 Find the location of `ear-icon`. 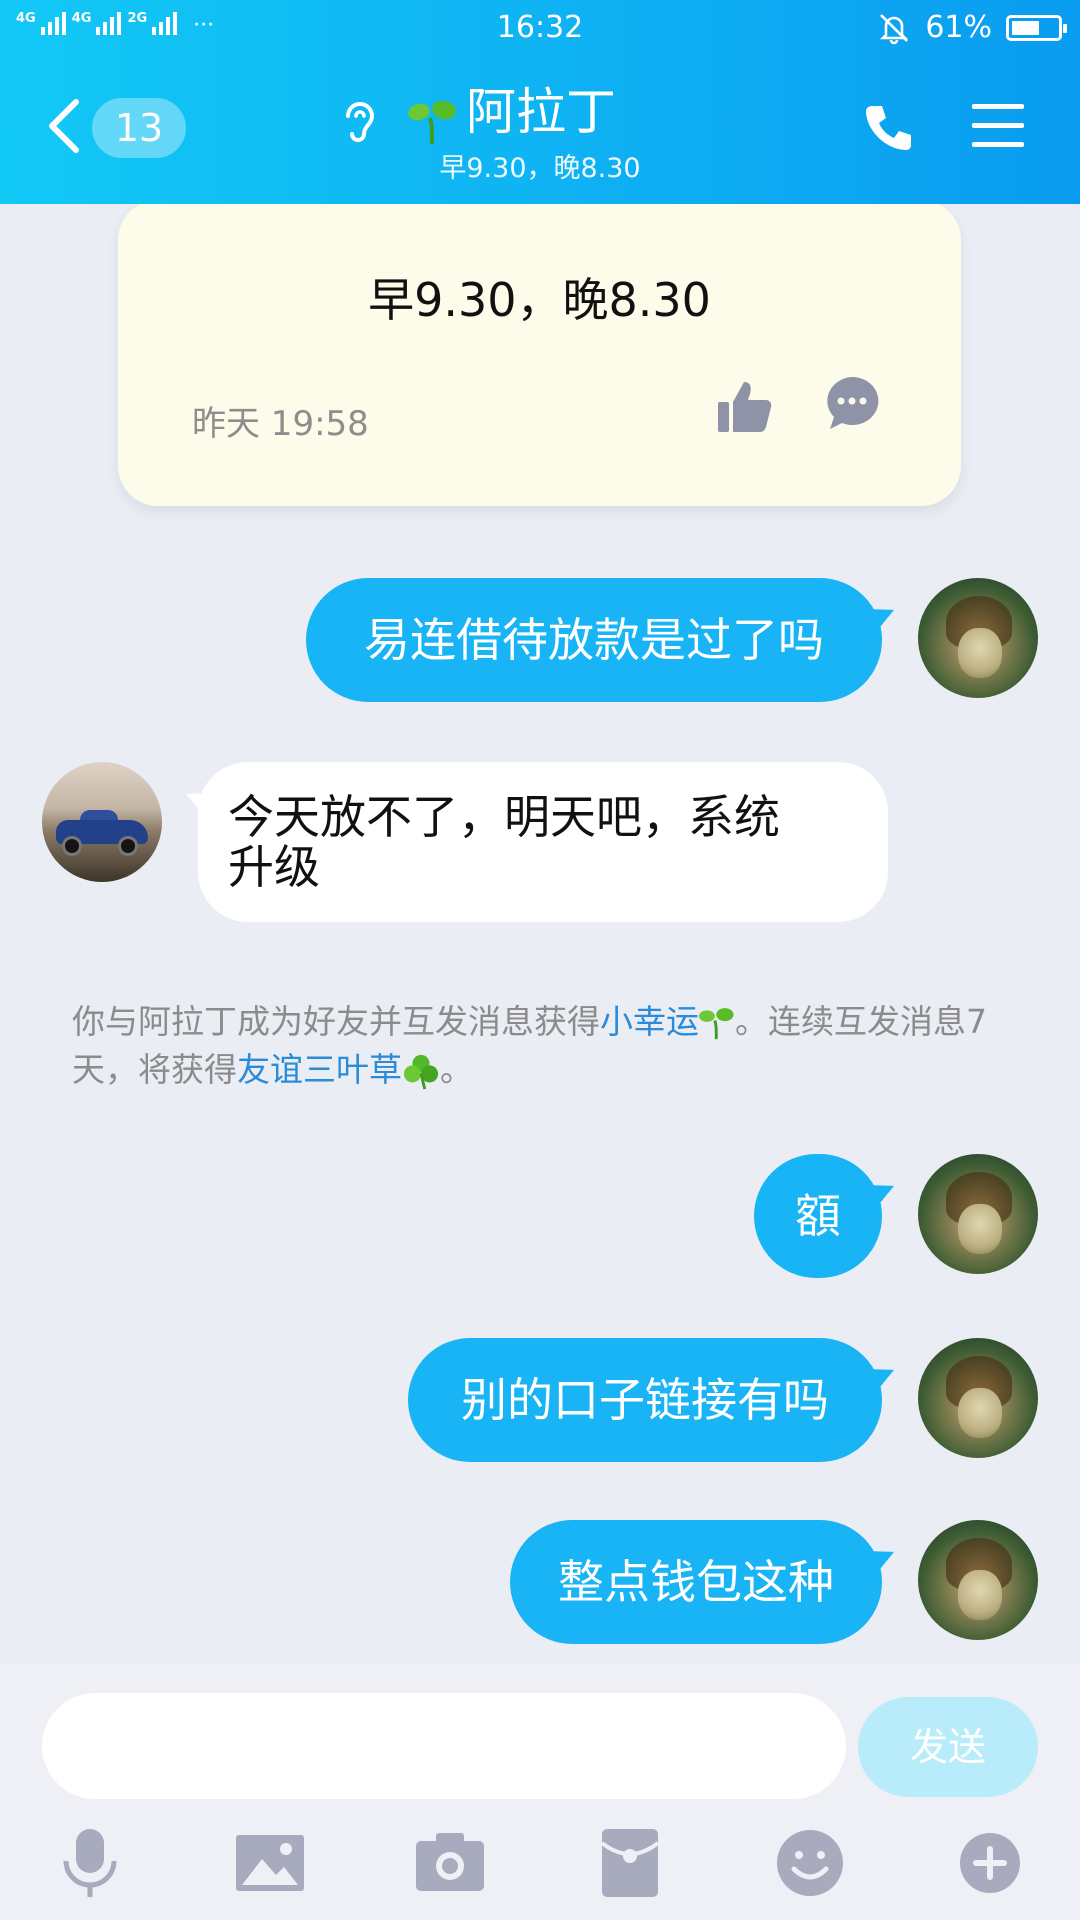

ear-icon is located at coordinates (360, 122).